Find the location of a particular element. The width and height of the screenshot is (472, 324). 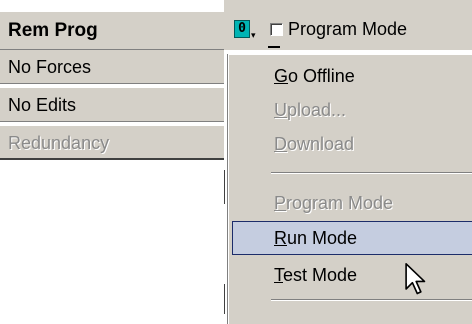

menu-item-run-mode: Run Mode is located at coordinates (352, 238).